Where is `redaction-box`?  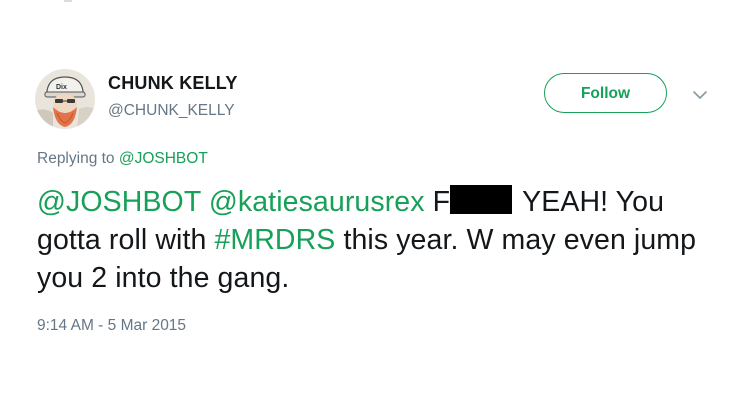 redaction-box is located at coordinates (481, 199).